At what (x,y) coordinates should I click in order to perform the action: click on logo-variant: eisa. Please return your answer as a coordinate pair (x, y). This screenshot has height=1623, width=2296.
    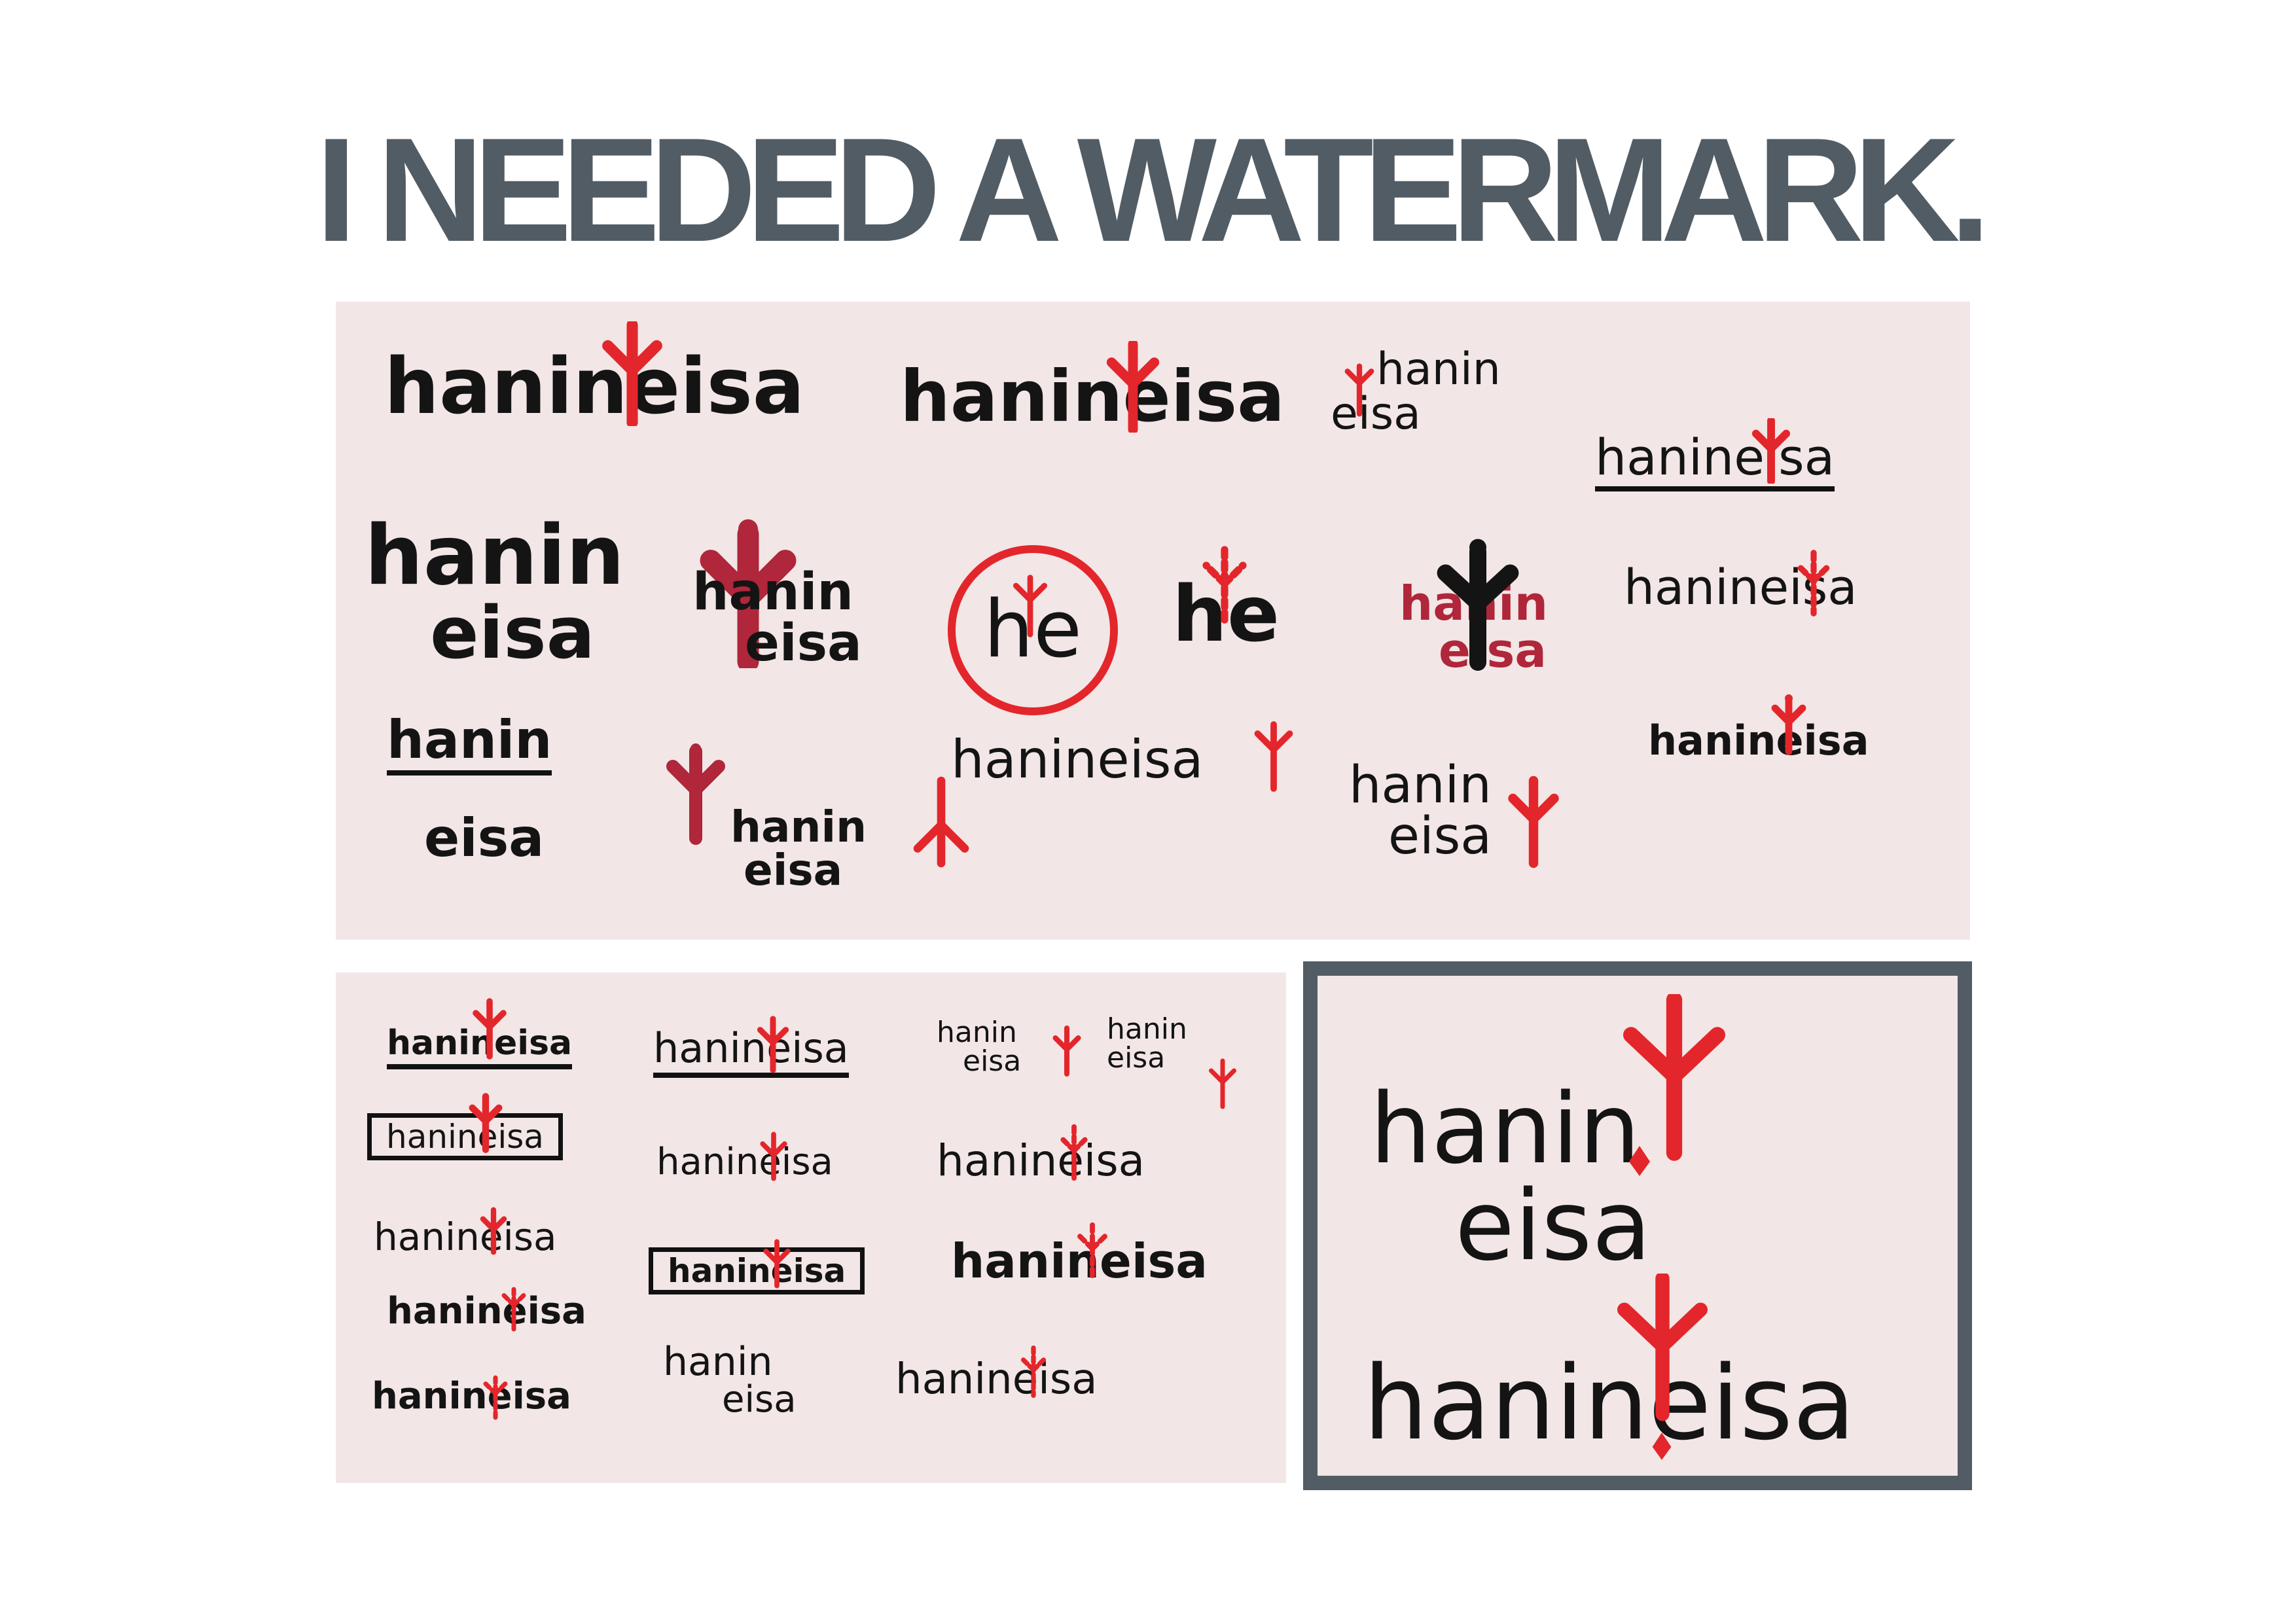
    Looking at the image, I should click on (484, 838).